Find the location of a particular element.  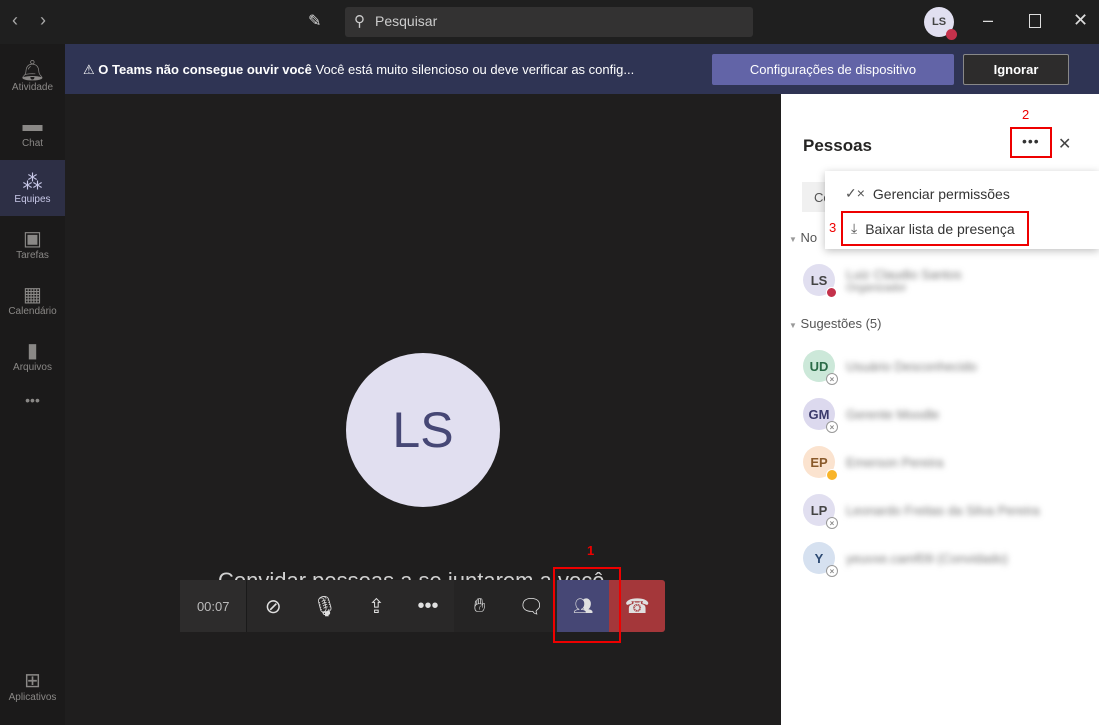

section-in-meeting: ▼ No is located at coordinates (803, 237).